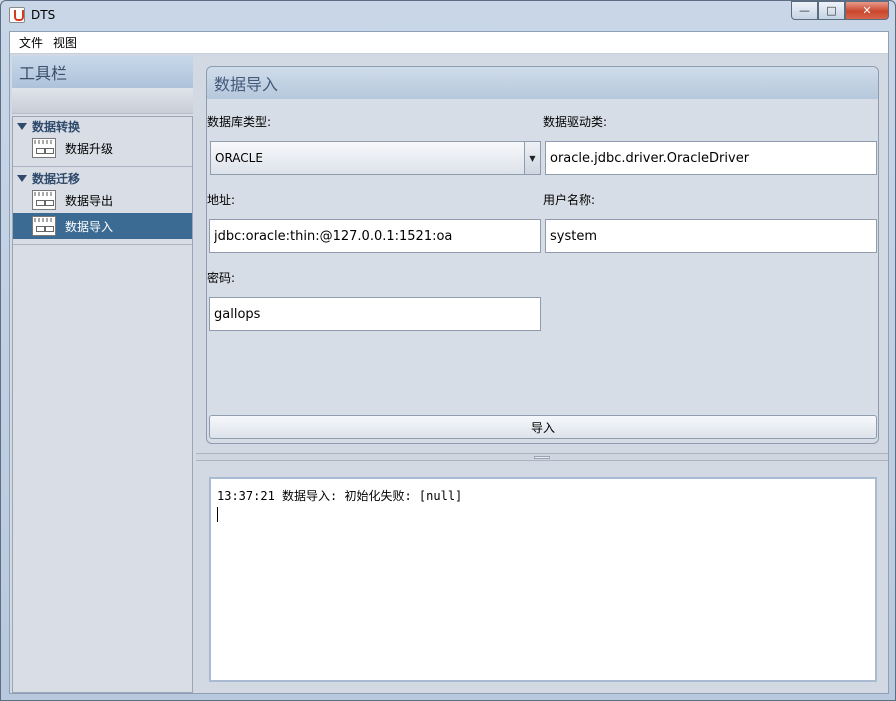 This screenshot has height=701, width=896. I want to click on window-controls: — □ ✕, so click(840, 11).